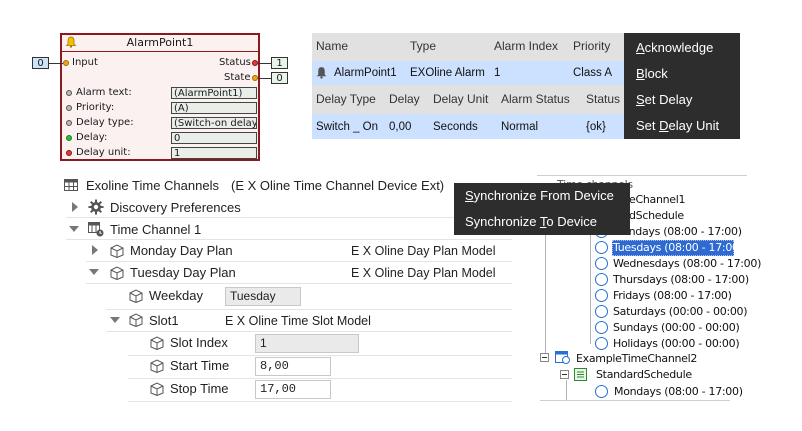 The image size is (802, 431). I want to click on right-tree-schedule2: StandardSchedule, so click(644, 374).